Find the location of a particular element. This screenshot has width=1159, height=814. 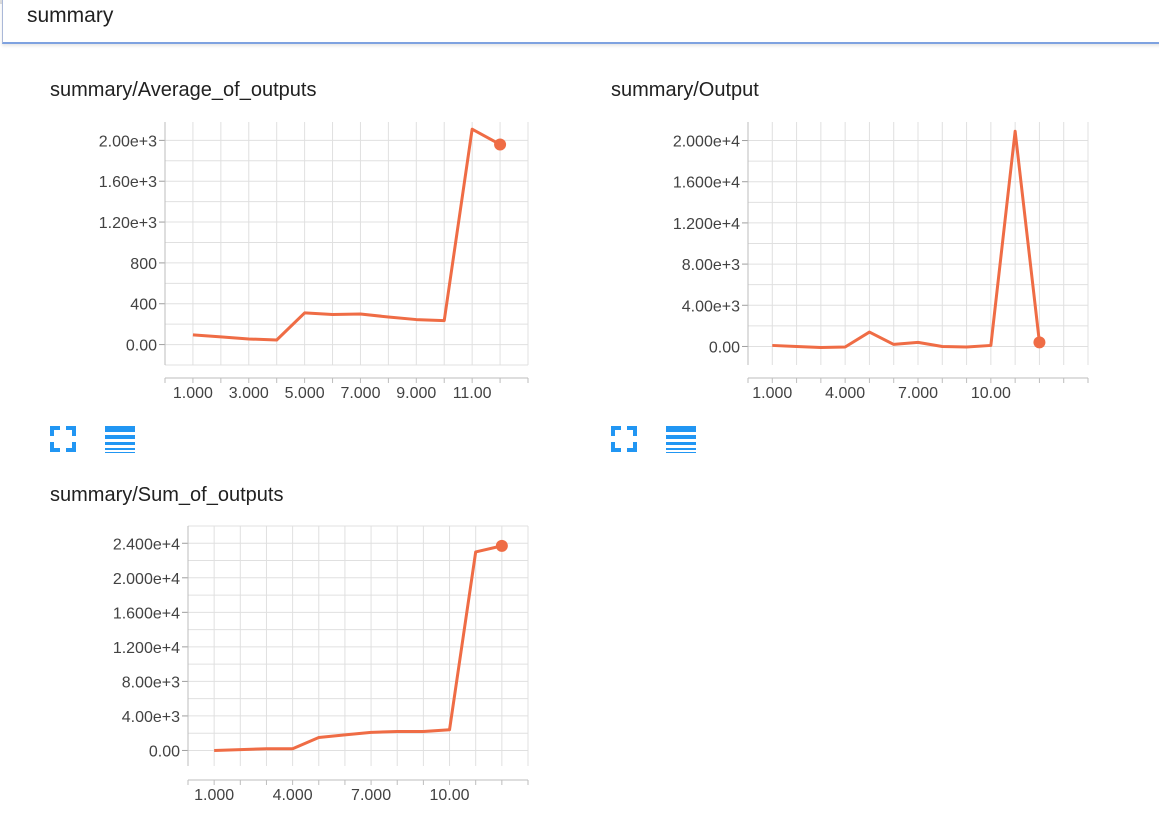

y-tick-label: 2.400e+4 is located at coordinates (146, 544).